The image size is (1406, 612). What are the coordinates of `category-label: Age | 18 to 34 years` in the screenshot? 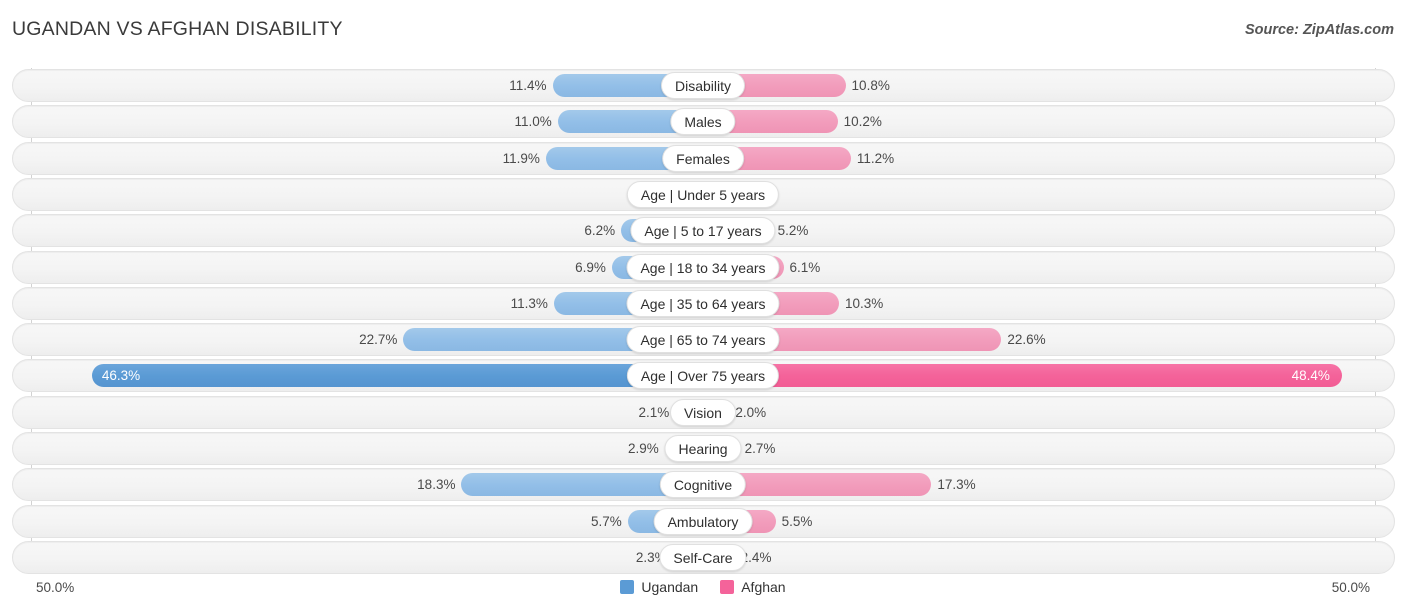 It's located at (703, 267).